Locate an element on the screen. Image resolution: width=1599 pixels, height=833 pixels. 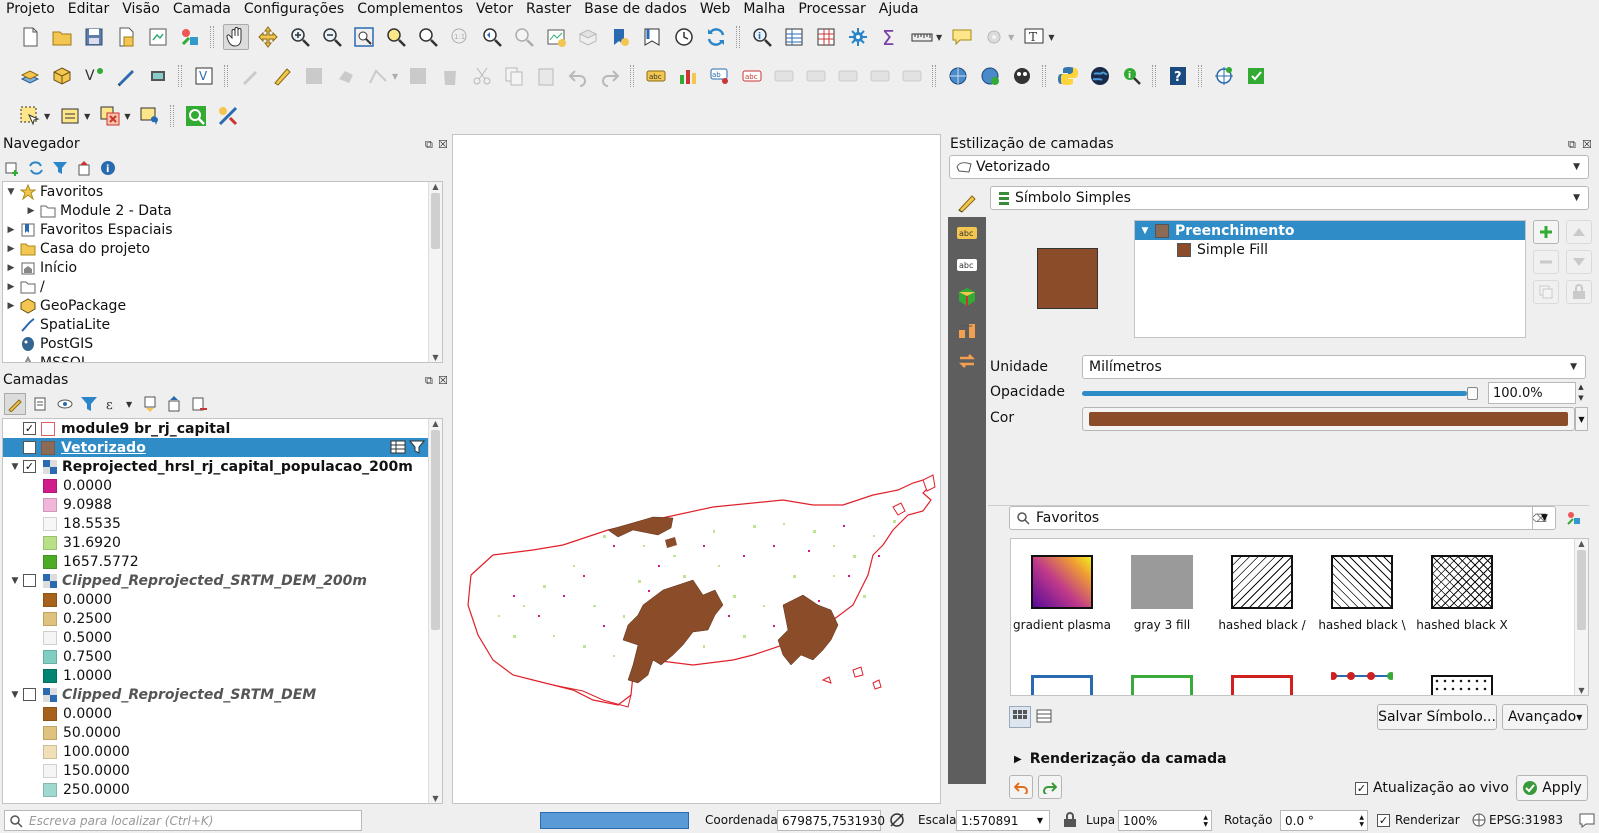
symbol-hashed-slash: hashed black / is located at coordinates (1262, 593).